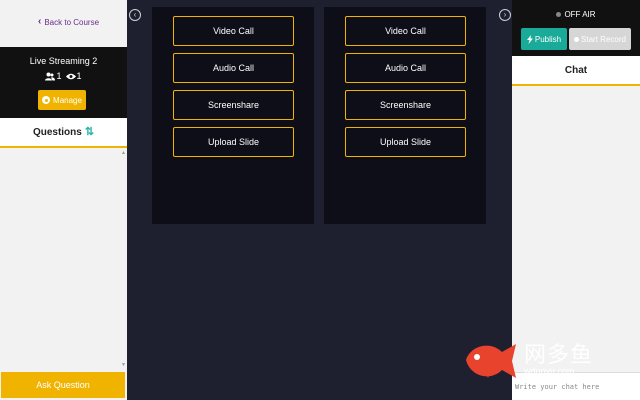 This screenshot has height=400, width=640. What do you see at coordinates (123, 153) in the screenshot?
I see `scroll-up-arrow-icon: ▲` at bounding box center [123, 153].